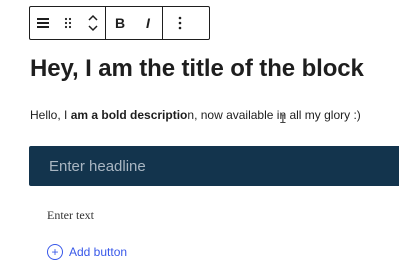 The width and height of the screenshot is (399, 260). What do you see at coordinates (50, 115) in the screenshot?
I see `description-text-start: Hello, I` at bounding box center [50, 115].